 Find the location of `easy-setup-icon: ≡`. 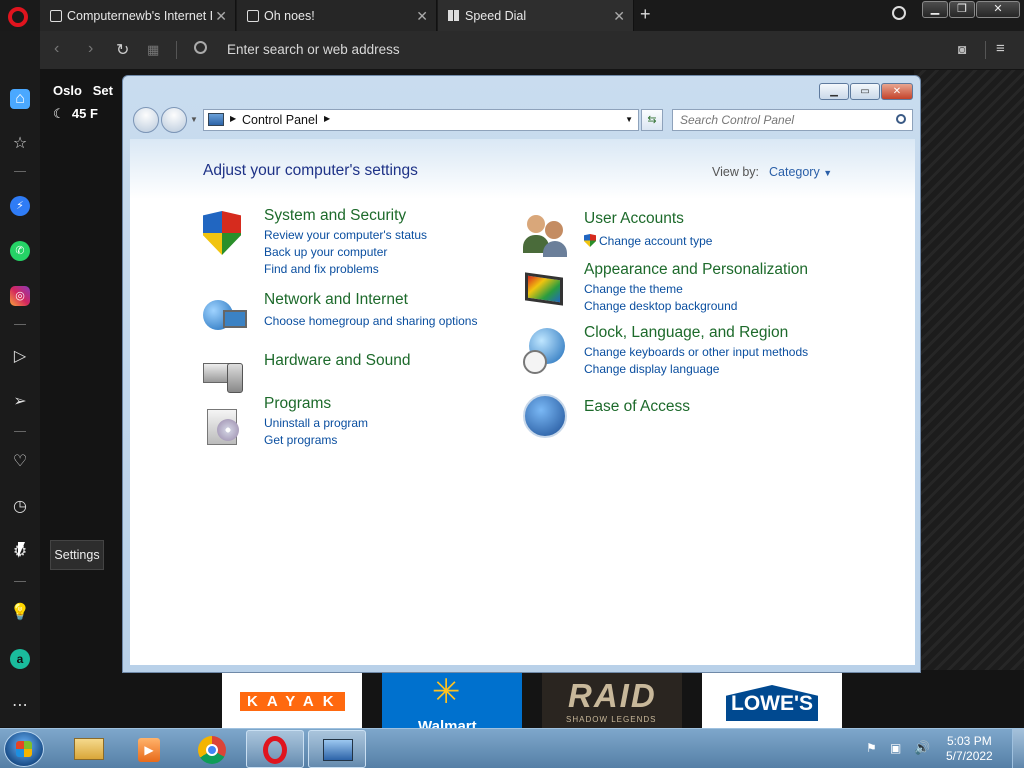

easy-setup-icon: ≡ is located at coordinates (1000, 48).